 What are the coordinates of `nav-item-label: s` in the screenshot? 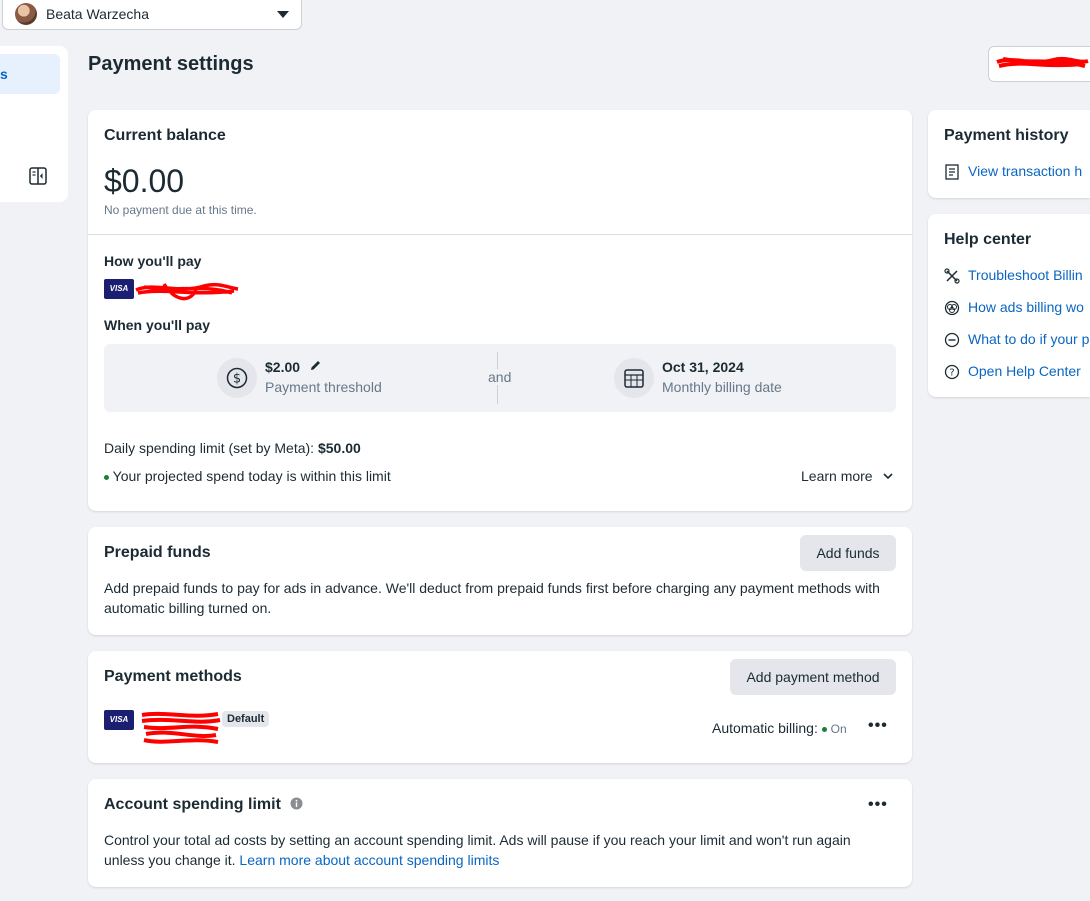 It's located at (4, 74).